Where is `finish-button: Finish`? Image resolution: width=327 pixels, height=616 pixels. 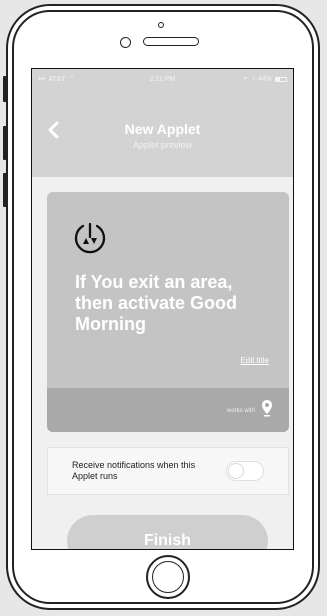
finish-button: Finish is located at coordinates (167, 532).